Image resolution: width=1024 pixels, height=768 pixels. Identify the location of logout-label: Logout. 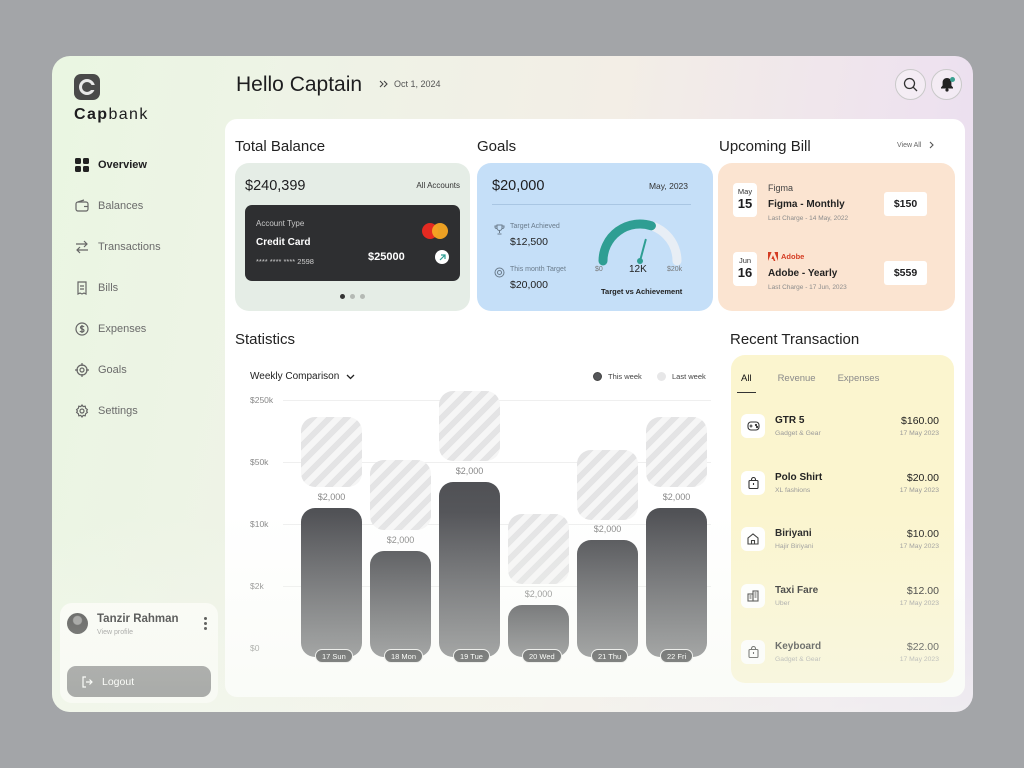
(118, 681).